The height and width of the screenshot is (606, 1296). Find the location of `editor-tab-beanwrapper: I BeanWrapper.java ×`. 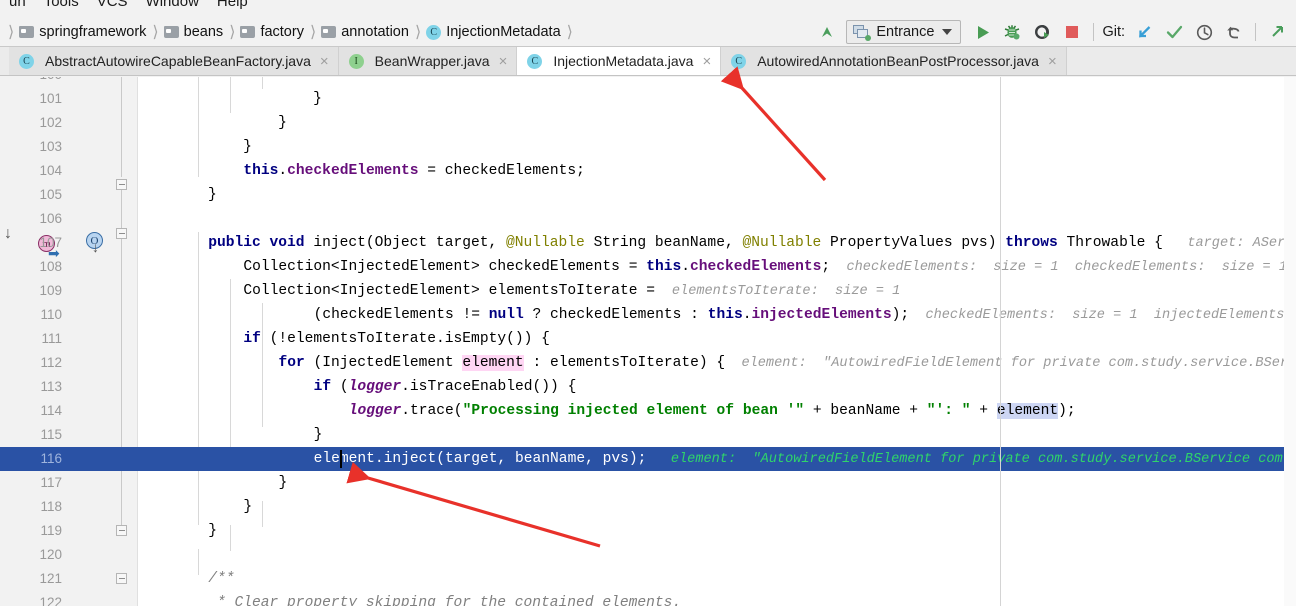

editor-tab-beanwrapper: I BeanWrapper.java × is located at coordinates (428, 61).